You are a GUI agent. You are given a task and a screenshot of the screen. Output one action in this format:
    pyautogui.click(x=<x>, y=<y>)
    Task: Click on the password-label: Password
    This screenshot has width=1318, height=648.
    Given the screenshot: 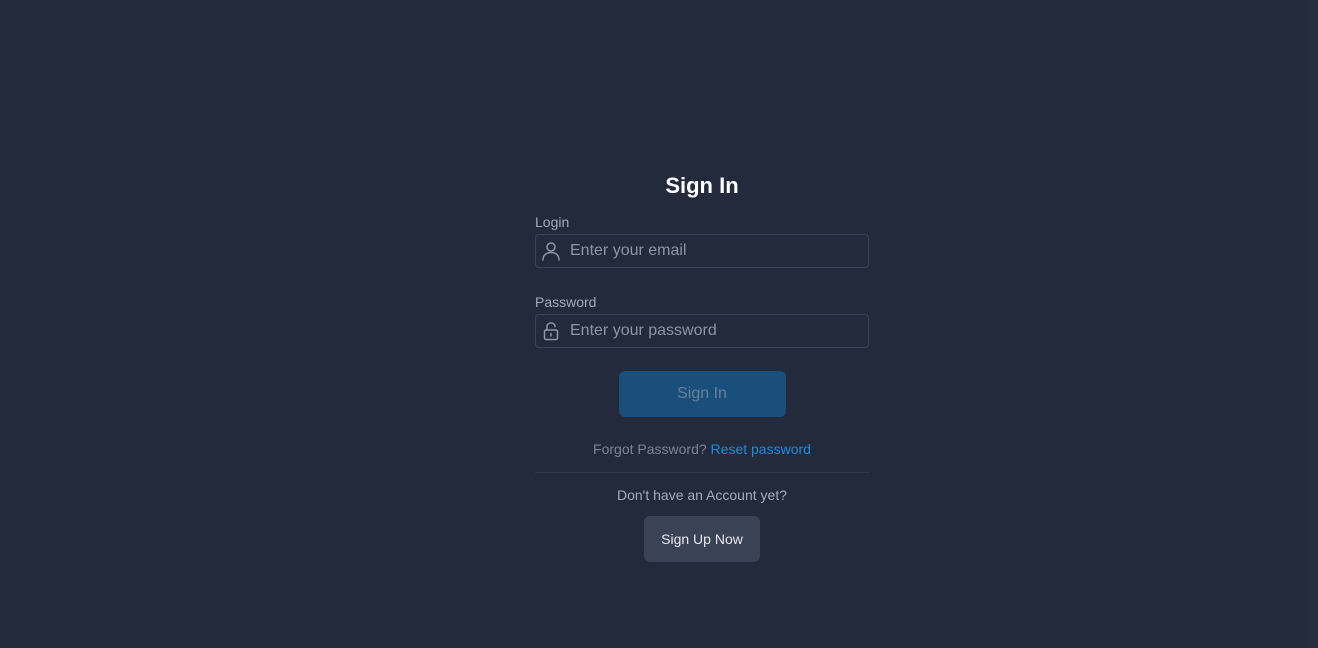 What is the action you would take?
    pyautogui.click(x=566, y=302)
    